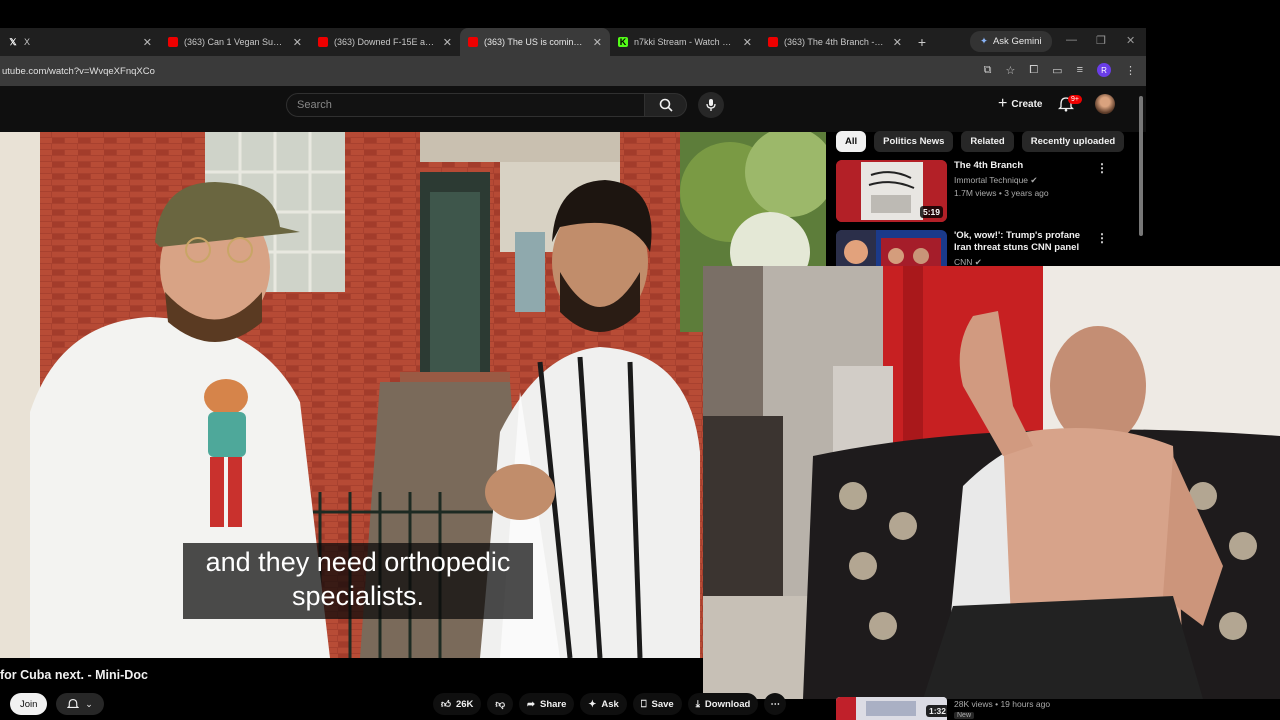 The height and width of the screenshot is (720, 1280). I want to click on video-thumbnail: 5:19, so click(891, 191).